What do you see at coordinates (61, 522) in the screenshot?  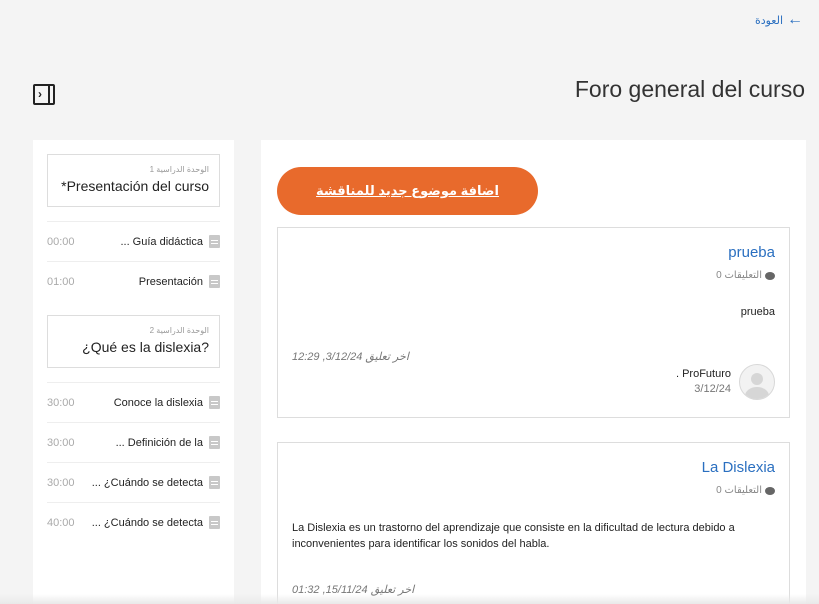 I see `lesson-duration: 40:00` at bounding box center [61, 522].